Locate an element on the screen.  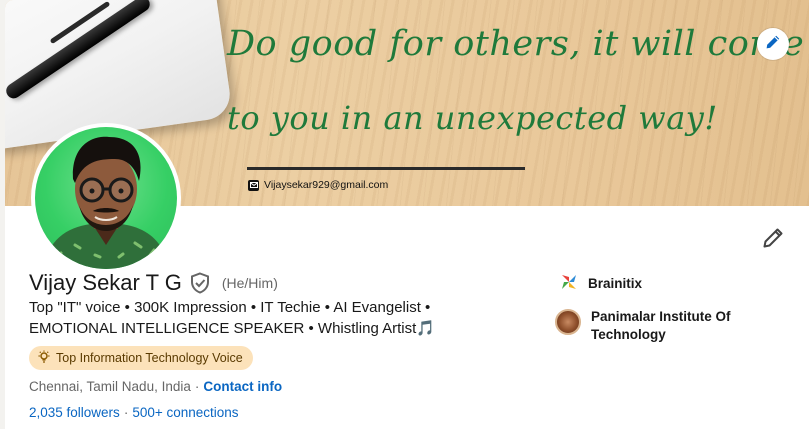
banner-divider is located at coordinates (386, 168).